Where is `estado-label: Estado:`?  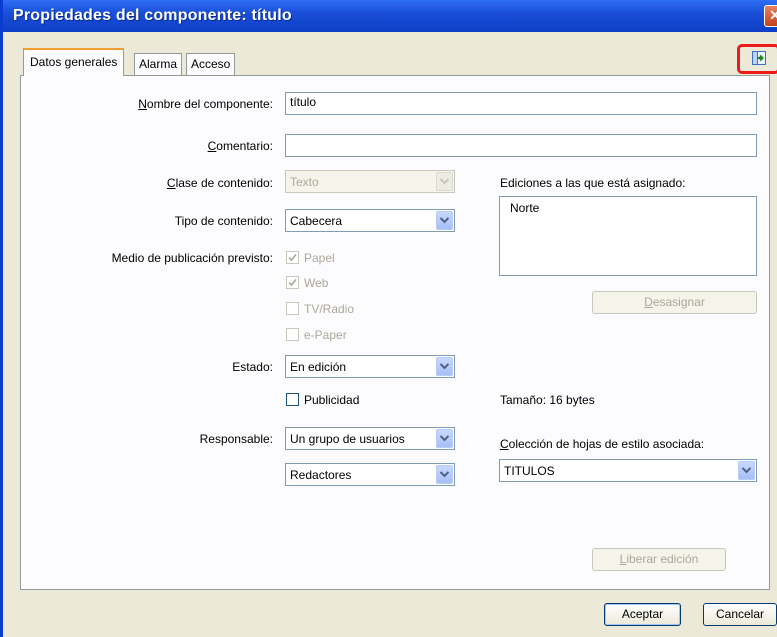
estado-label: Estado: is located at coordinates (252, 367).